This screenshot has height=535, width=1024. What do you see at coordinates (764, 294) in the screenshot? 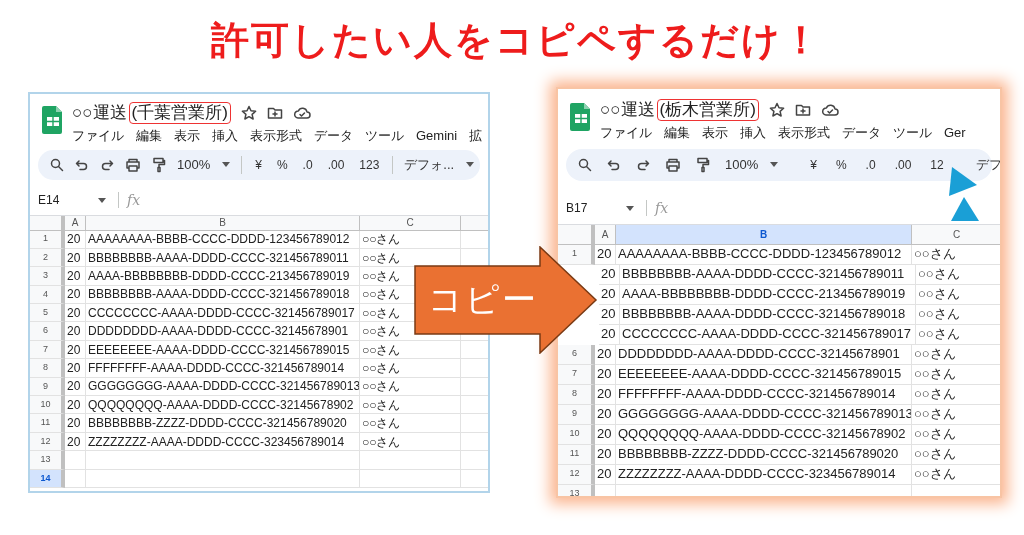
I see `table-cell-text: AAAA-BBBBBBBB-DDDD-CCCC-213456789019` at bounding box center [764, 294].